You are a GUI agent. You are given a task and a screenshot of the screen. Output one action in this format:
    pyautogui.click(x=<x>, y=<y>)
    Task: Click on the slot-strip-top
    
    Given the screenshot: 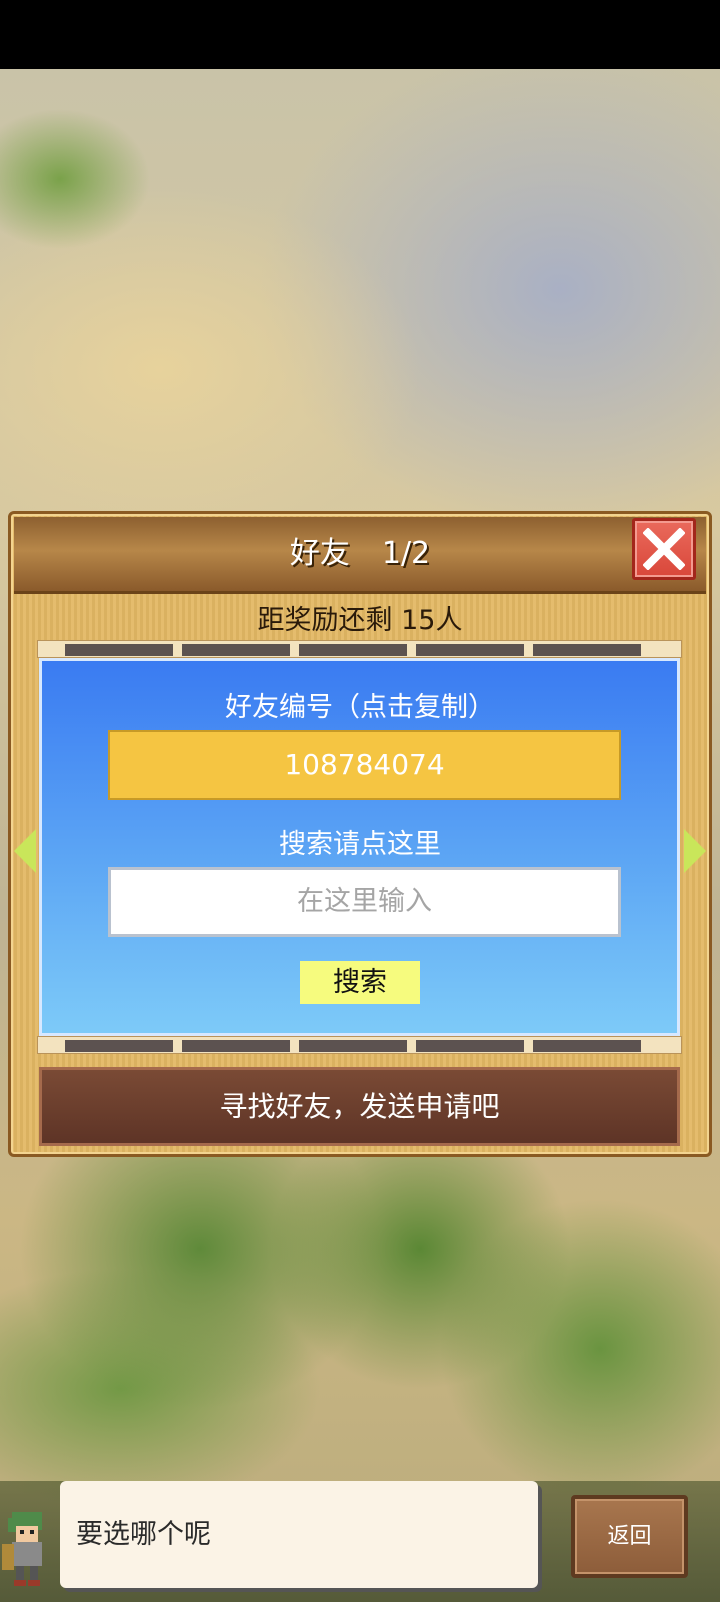 What is the action you would take?
    pyautogui.click(x=359, y=649)
    